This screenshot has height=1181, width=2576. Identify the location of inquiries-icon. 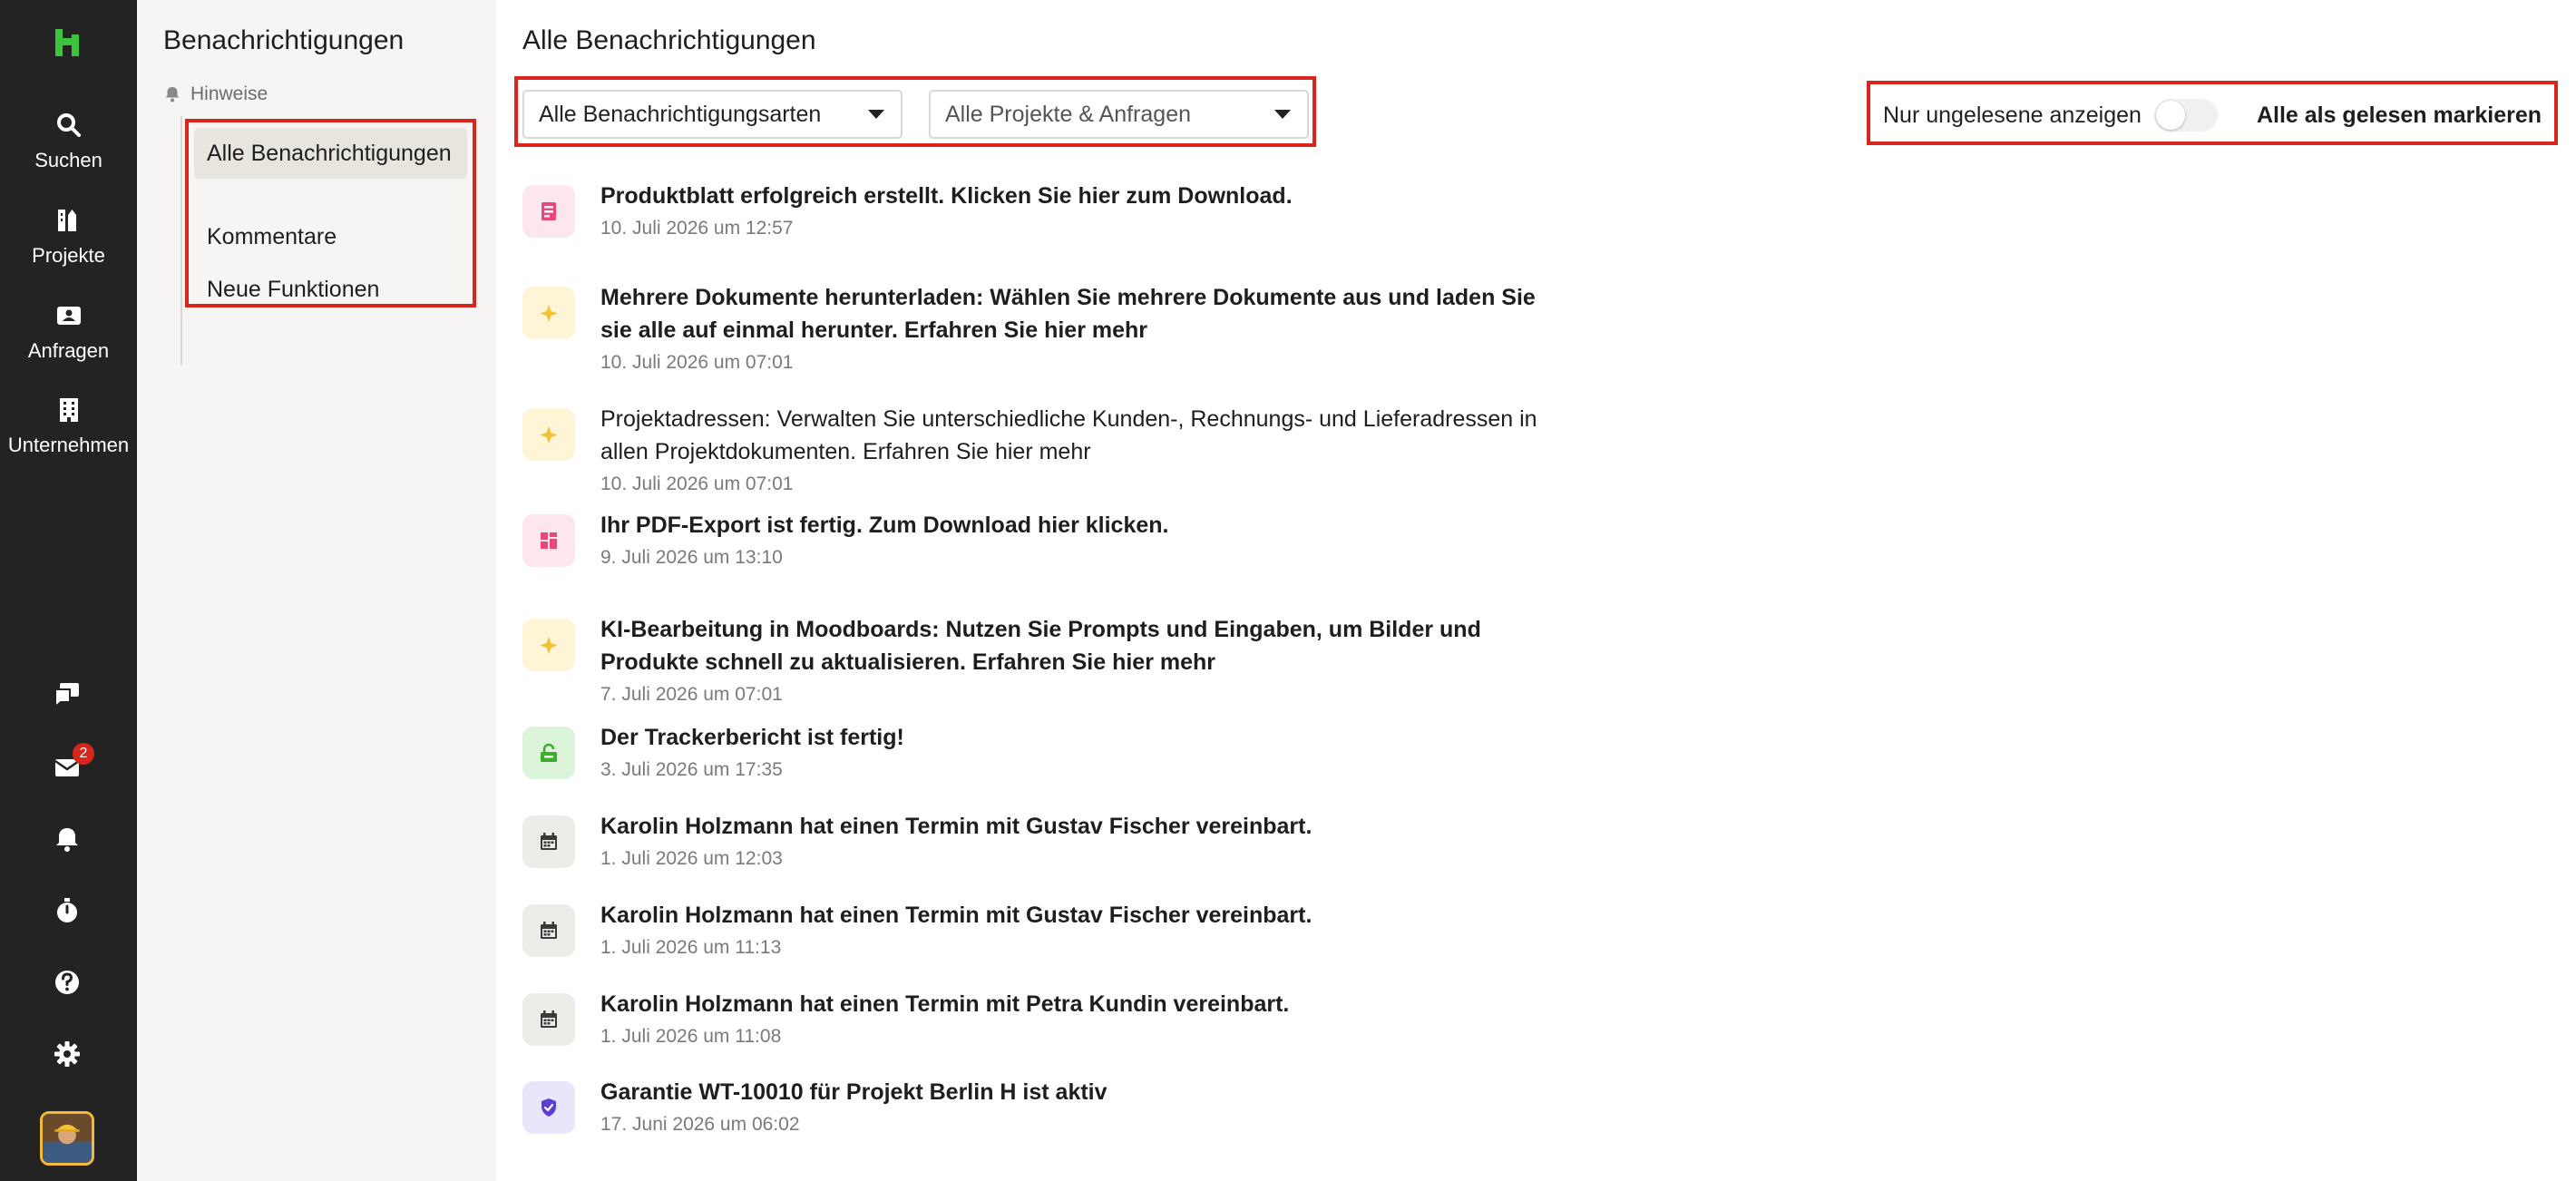
(68, 316).